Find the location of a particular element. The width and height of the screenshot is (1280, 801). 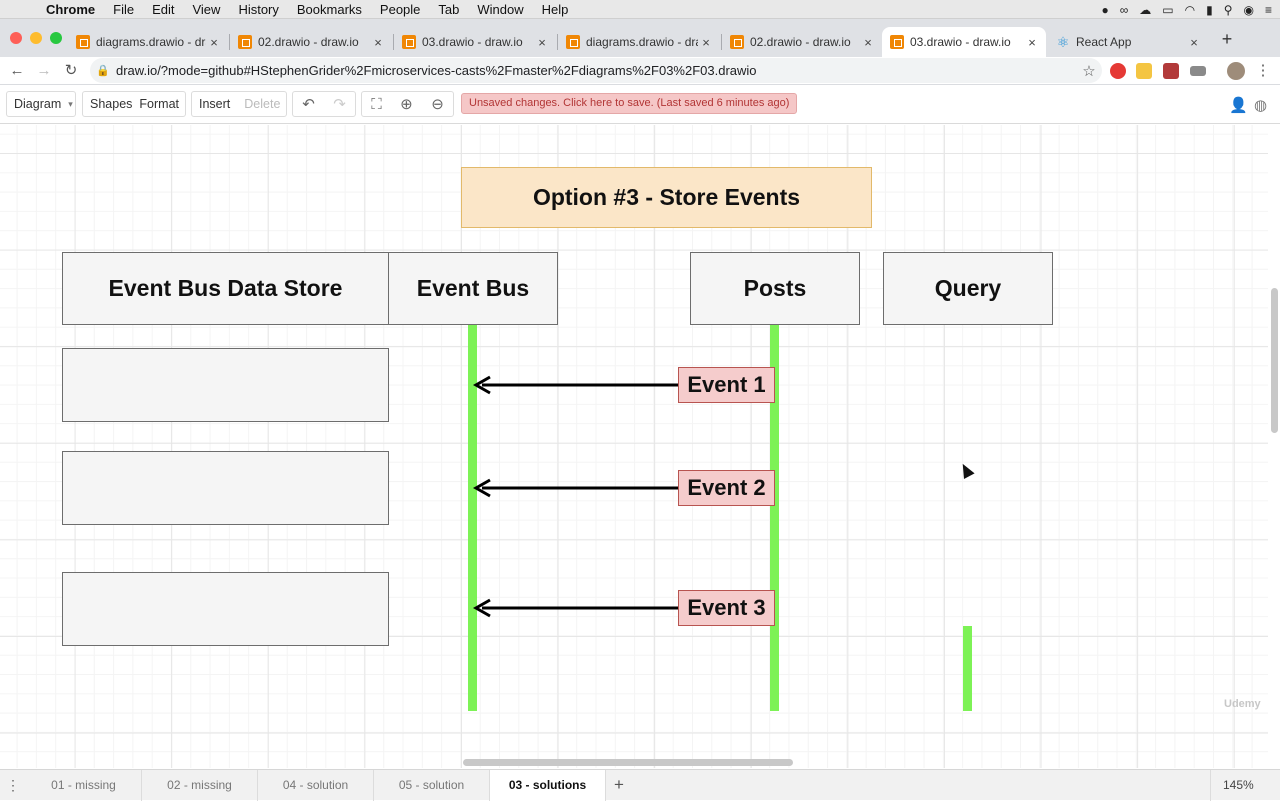

language-globe-icon: ◍ is located at coordinates (1260, 105).